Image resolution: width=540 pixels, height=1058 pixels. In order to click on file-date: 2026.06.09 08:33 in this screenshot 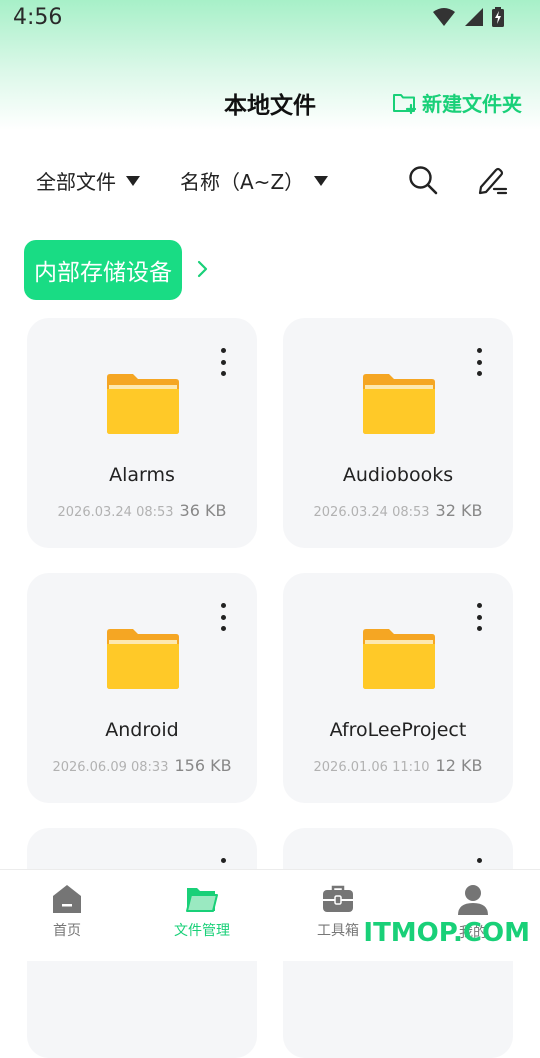, I will do `click(110, 767)`.